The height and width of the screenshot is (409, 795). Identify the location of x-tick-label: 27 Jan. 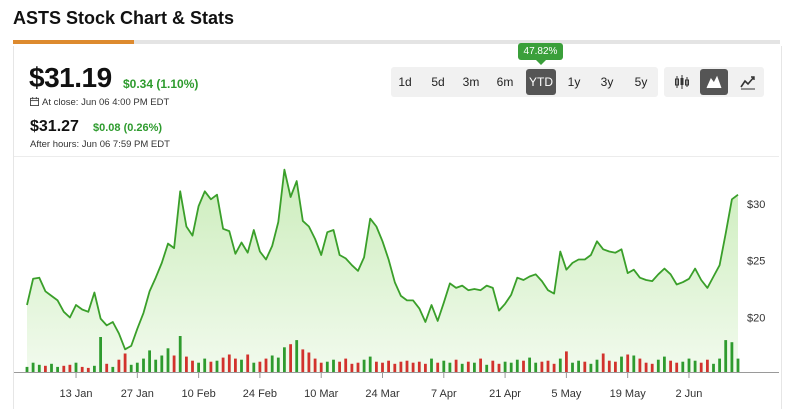
(137, 394).